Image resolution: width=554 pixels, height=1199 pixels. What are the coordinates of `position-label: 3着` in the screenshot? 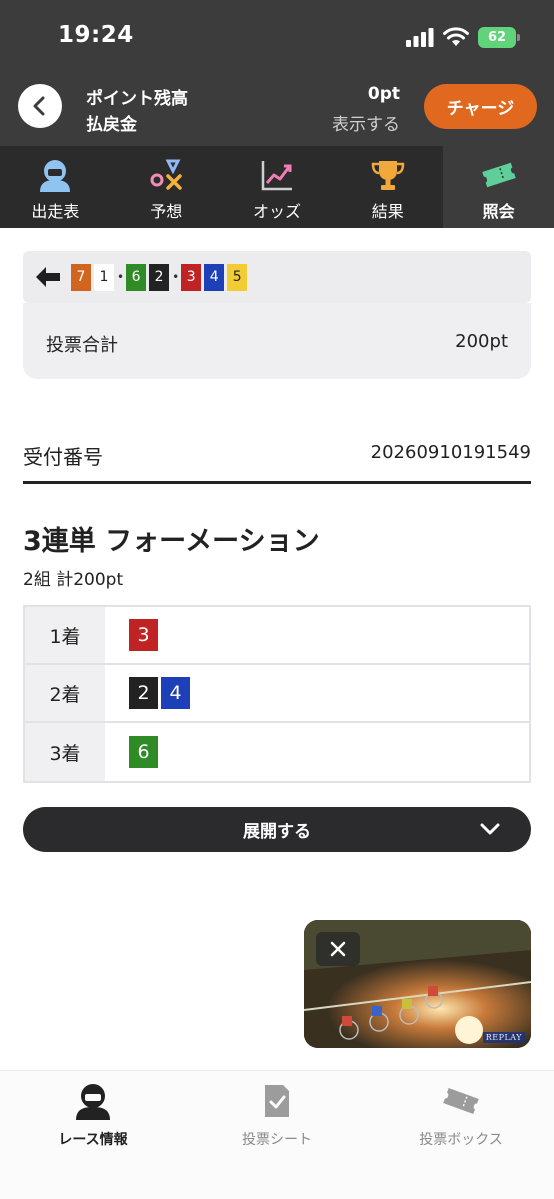 It's located at (65, 752).